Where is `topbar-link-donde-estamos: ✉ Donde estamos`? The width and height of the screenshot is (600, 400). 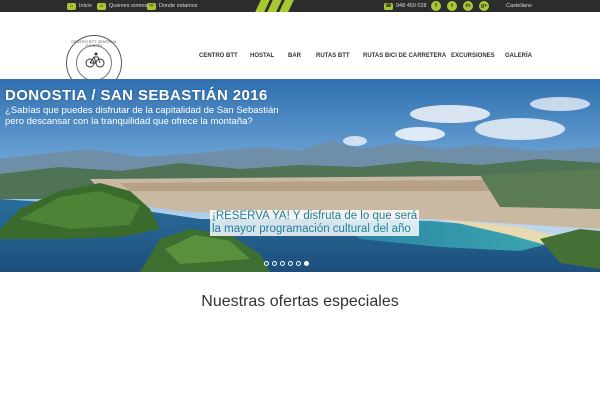
topbar-link-donde-estamos: ✉ Donde estamos is located at coordinates (172, 6).